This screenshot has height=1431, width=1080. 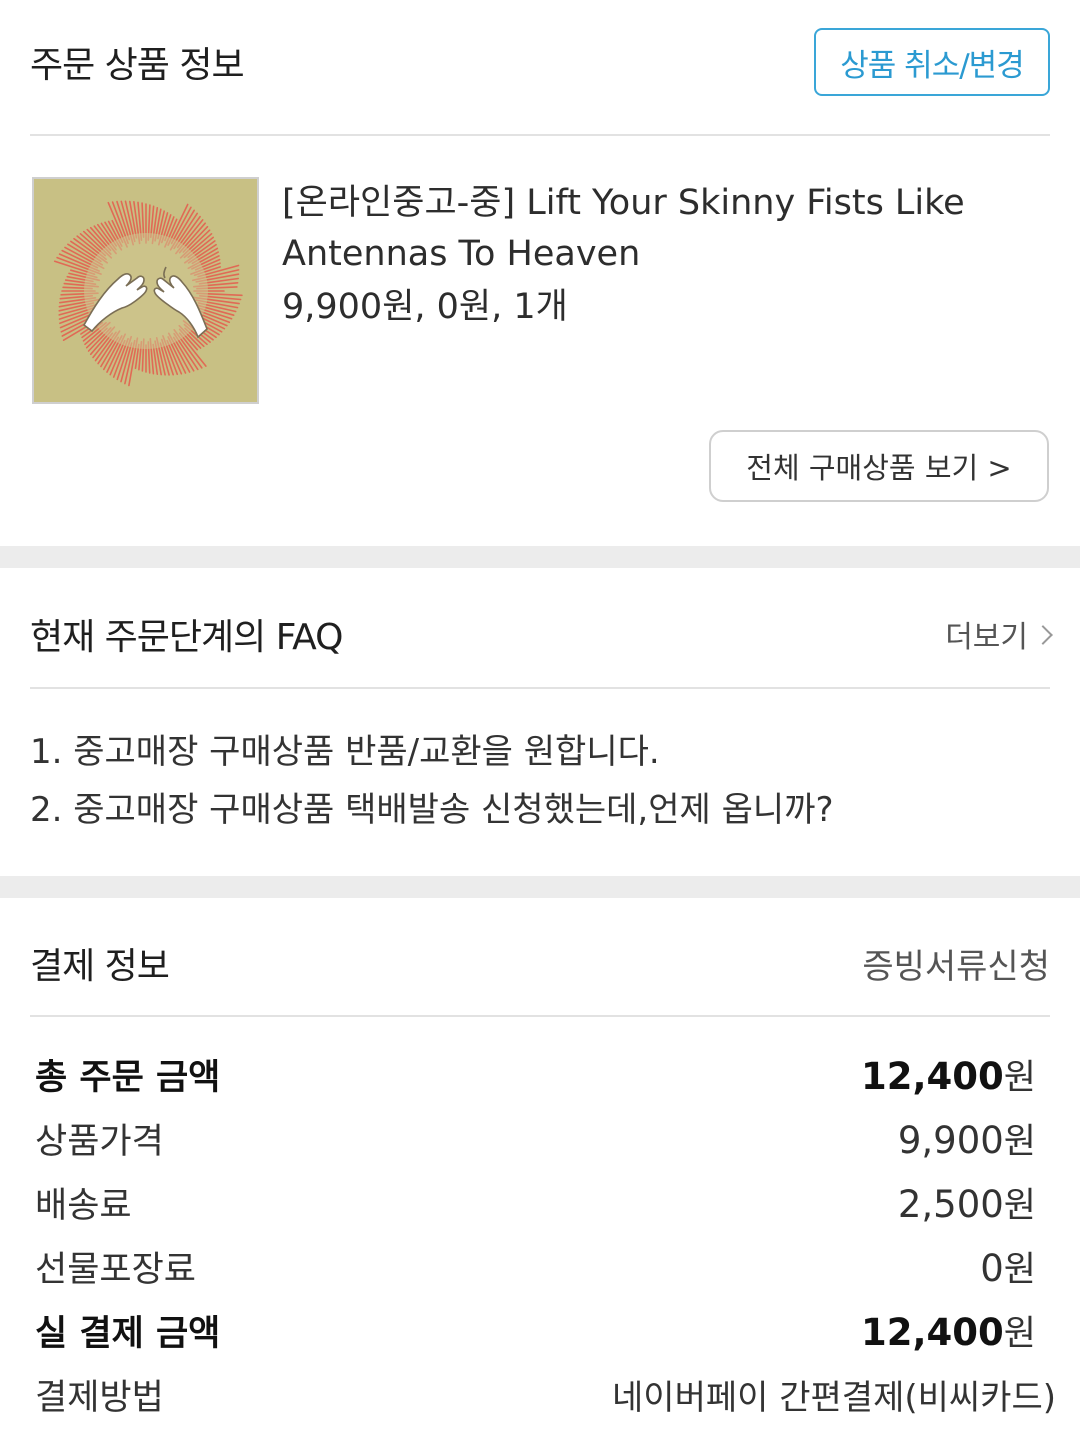 What do you see at coordinates (100, 966) in the screenshot?
I see `payment-title: 결제 정보` at bounding box center [100, 966].